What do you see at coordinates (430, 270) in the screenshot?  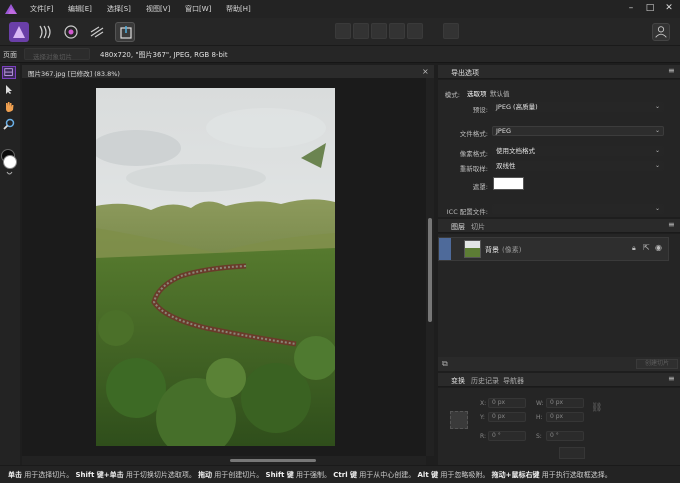 I see `vertical-scroll-thumb` at bounding box center [430, 270].